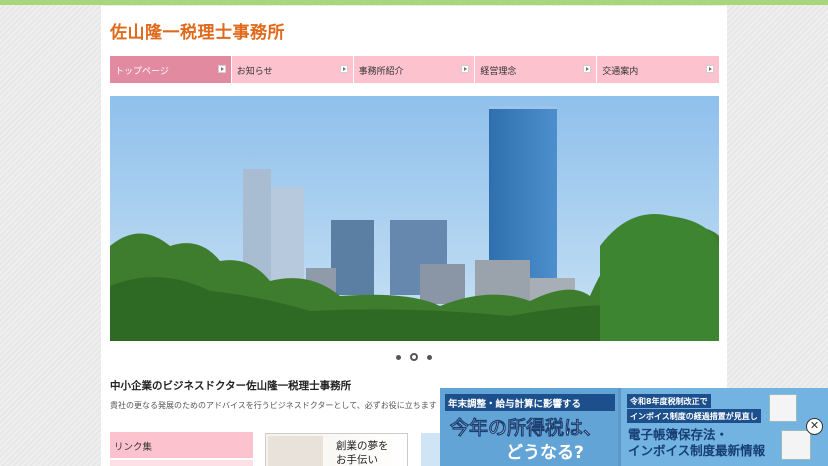 This screenshot has width=828, height=466. I want to click on nav-item-top: トップページ, so click(171, 69).